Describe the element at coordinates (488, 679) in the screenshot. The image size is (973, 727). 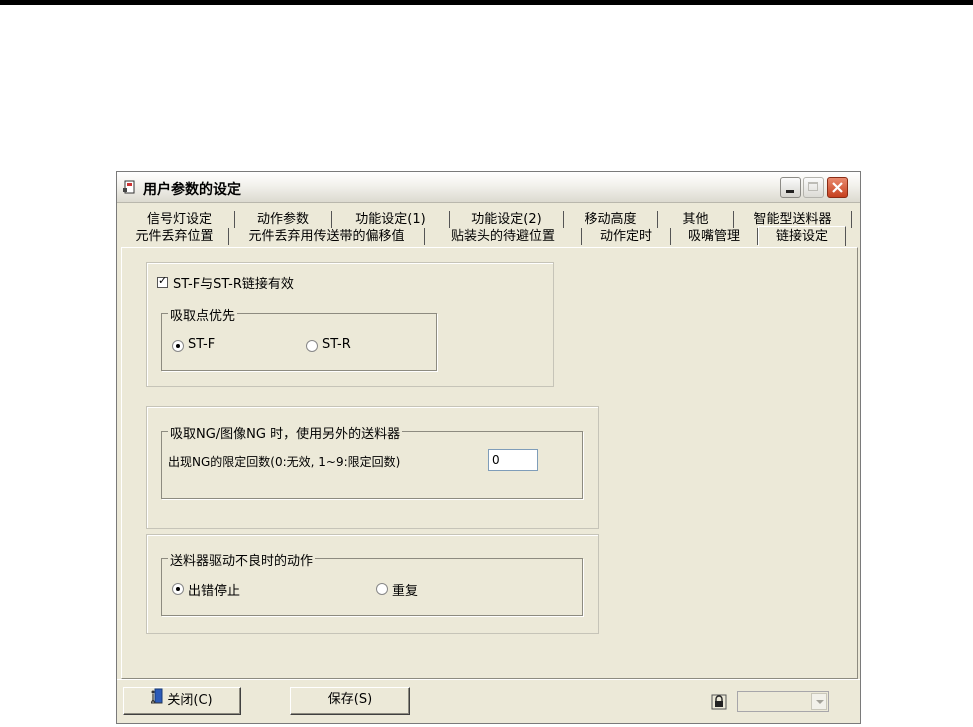
I see `bottom-separator` at that location.